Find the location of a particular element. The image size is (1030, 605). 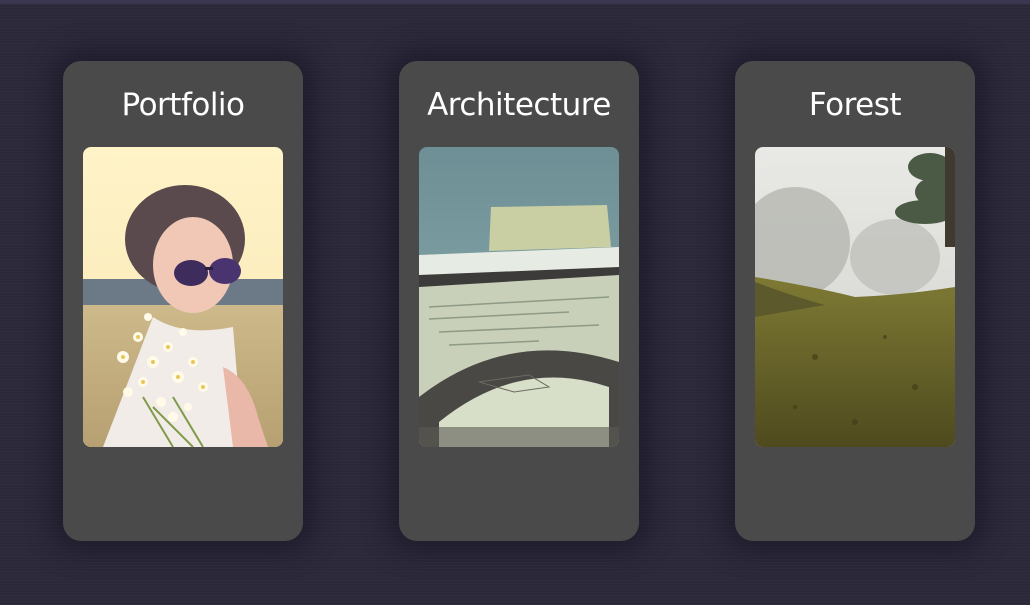

blueprint-image is located at coordinates (519, 297).